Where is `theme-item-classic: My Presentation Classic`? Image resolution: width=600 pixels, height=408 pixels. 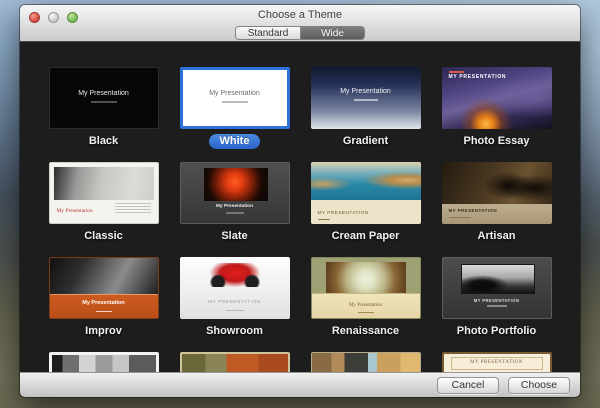
theme-item-classic: My Presentation Classic is located at coordinates (103, 203).